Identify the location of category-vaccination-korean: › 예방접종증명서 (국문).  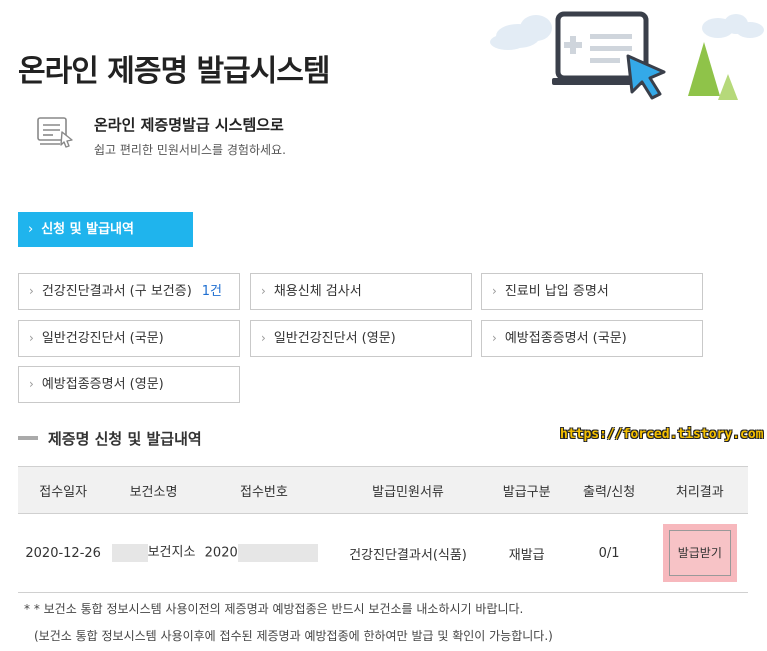
(592, 338).